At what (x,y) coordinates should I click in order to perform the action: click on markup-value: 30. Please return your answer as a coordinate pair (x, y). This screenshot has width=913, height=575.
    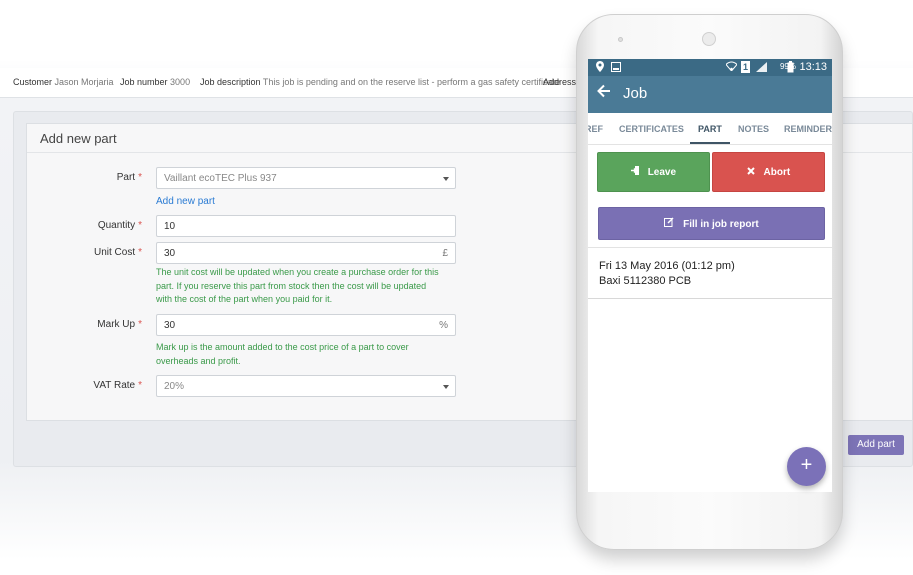
    Looking at the image, I should click on (170, 325).